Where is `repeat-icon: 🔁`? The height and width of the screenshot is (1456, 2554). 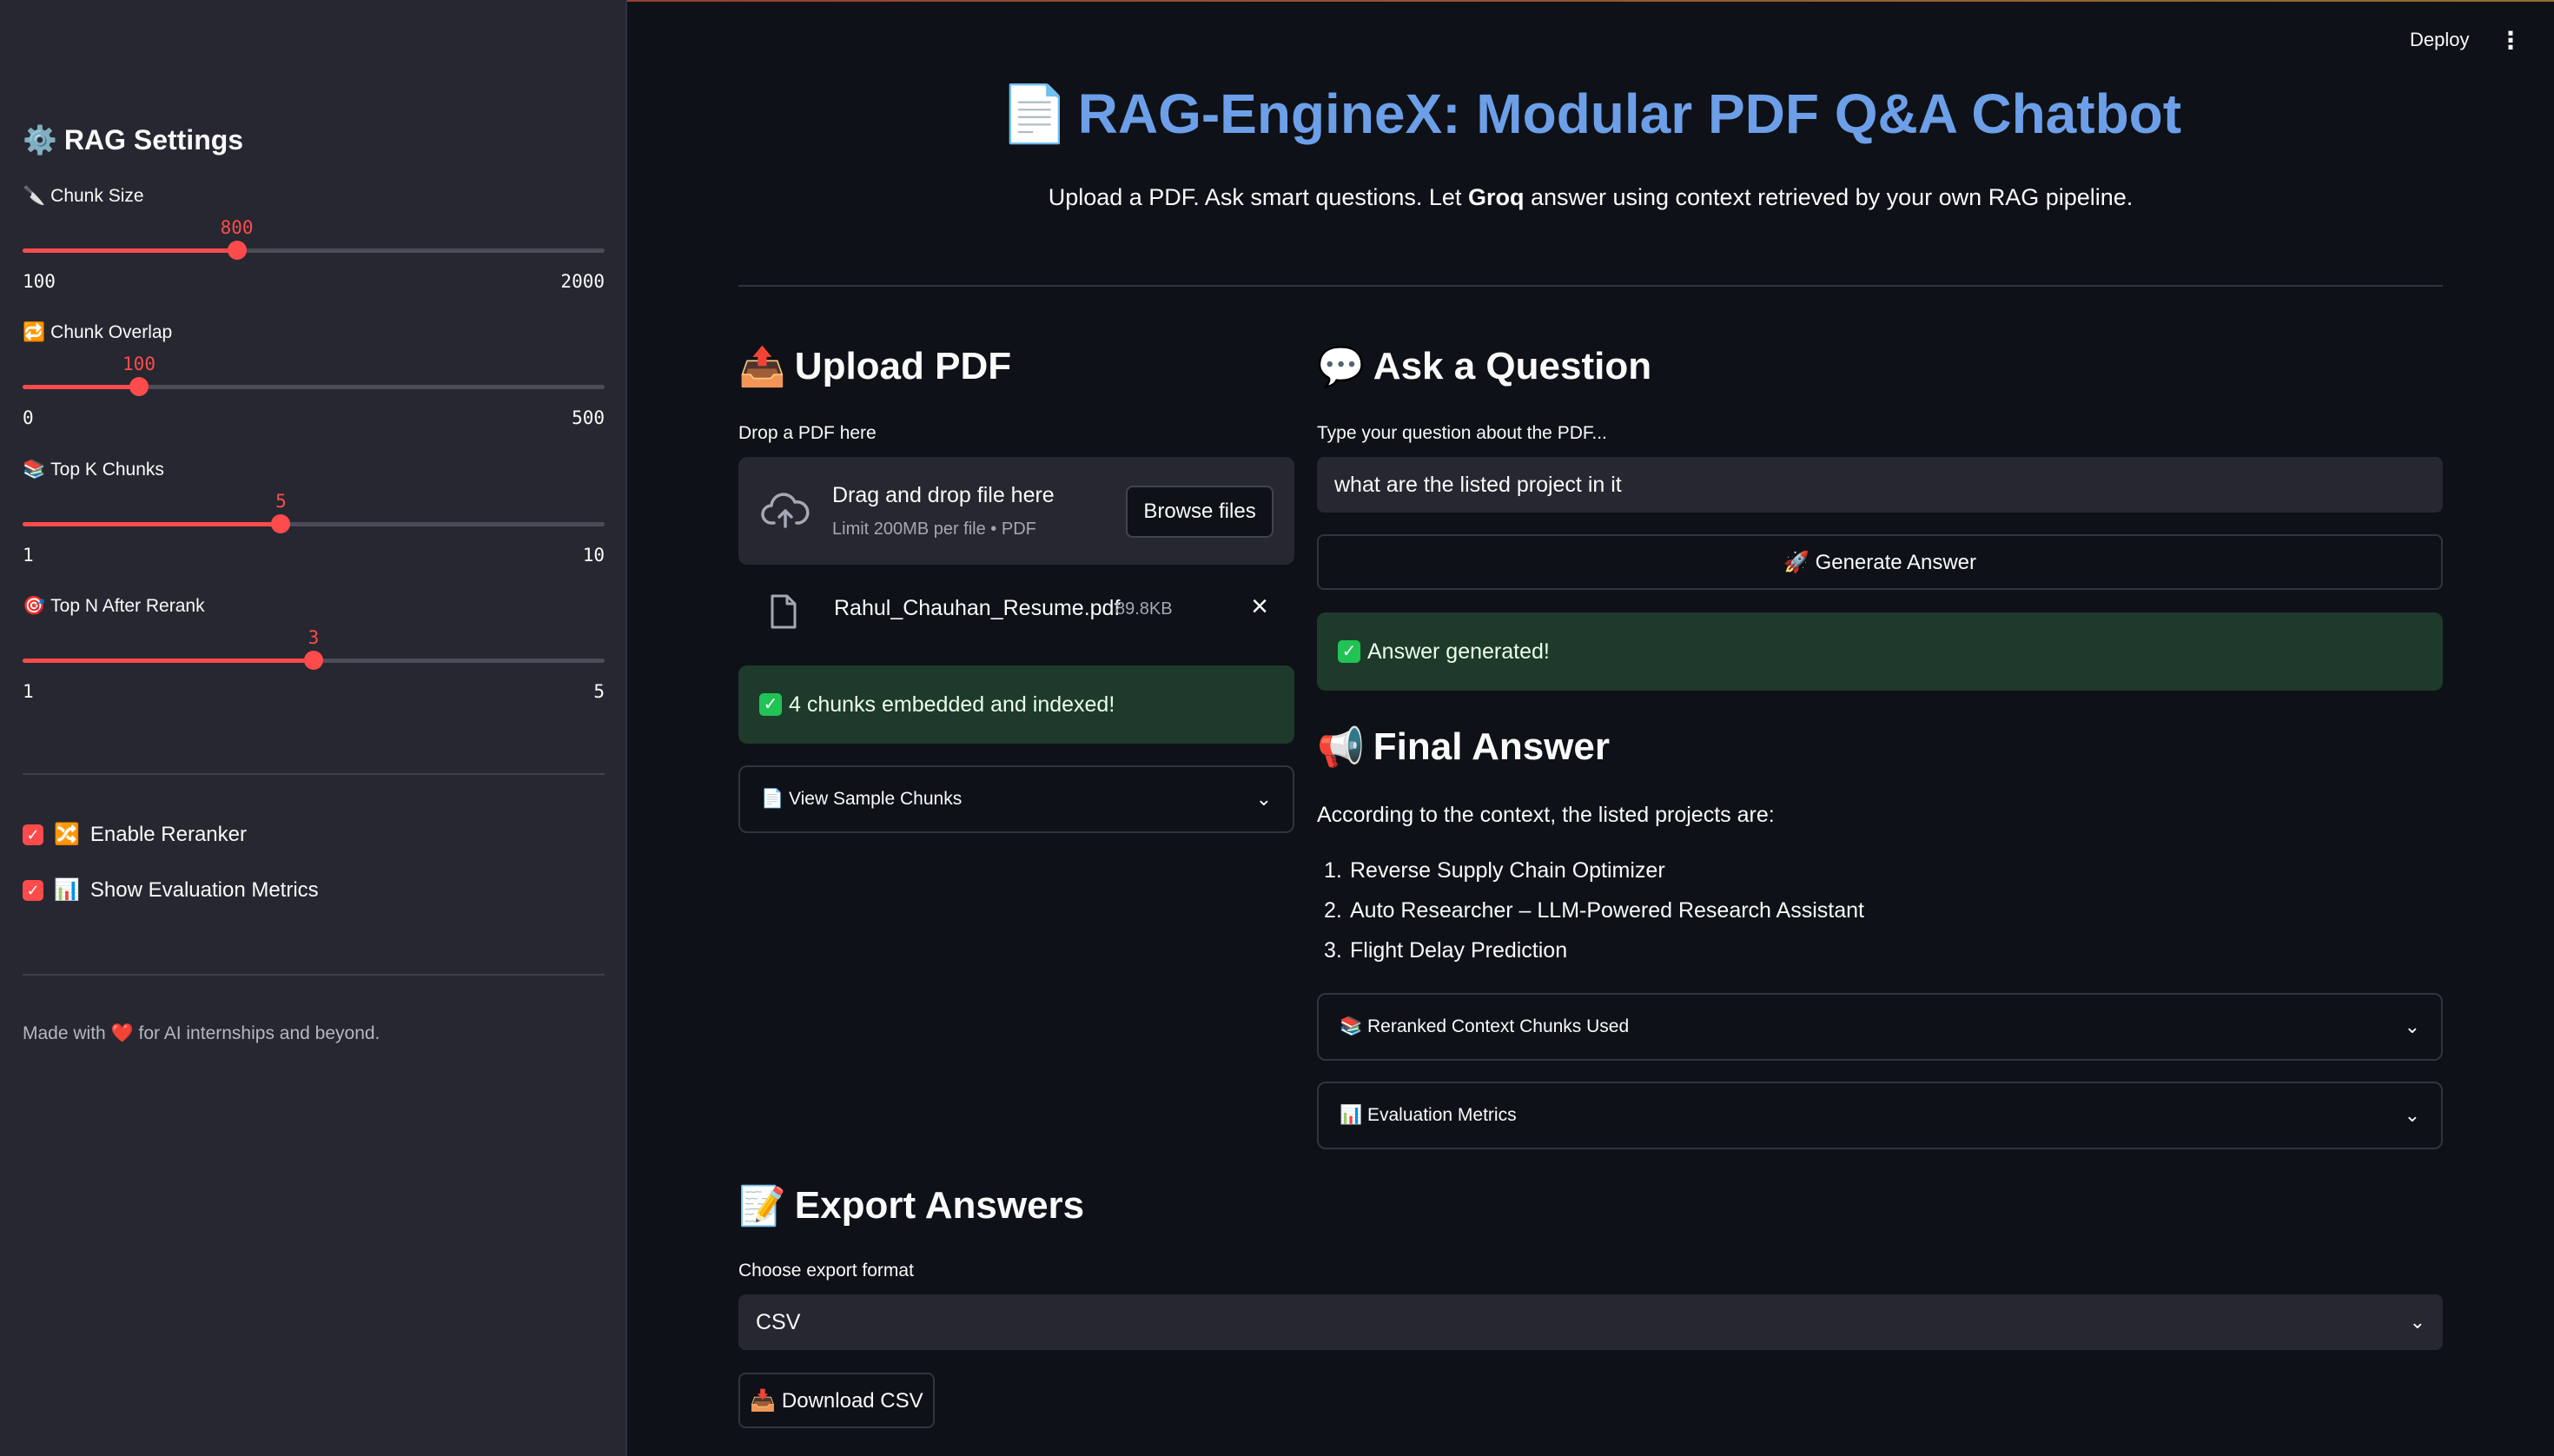 repeat-icon: 🔁 is located at coordinates (35, 332).